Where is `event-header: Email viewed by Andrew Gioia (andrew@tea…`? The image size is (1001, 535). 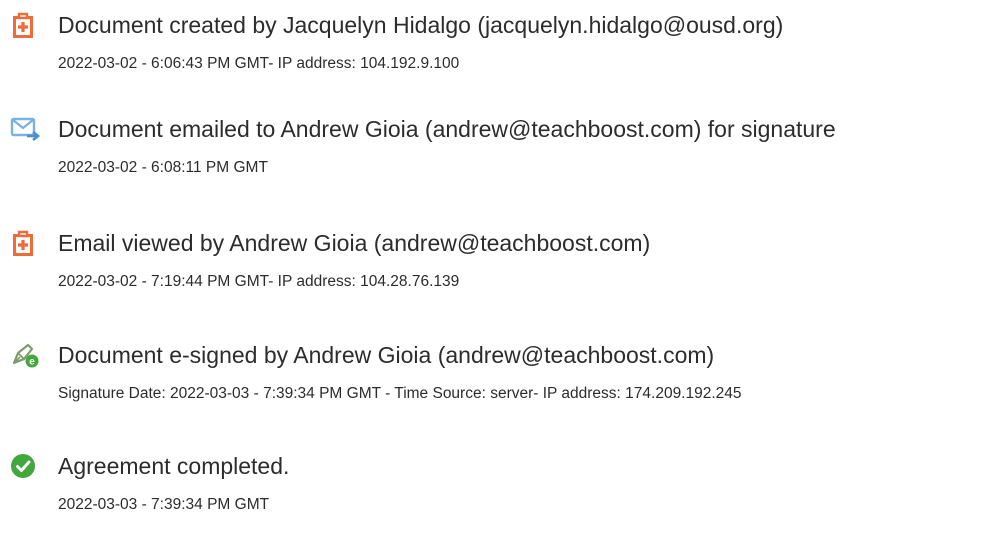
event-header: Email viewed by Andrew Gioia (andrew@tea… is located at coordinates (505, 243).